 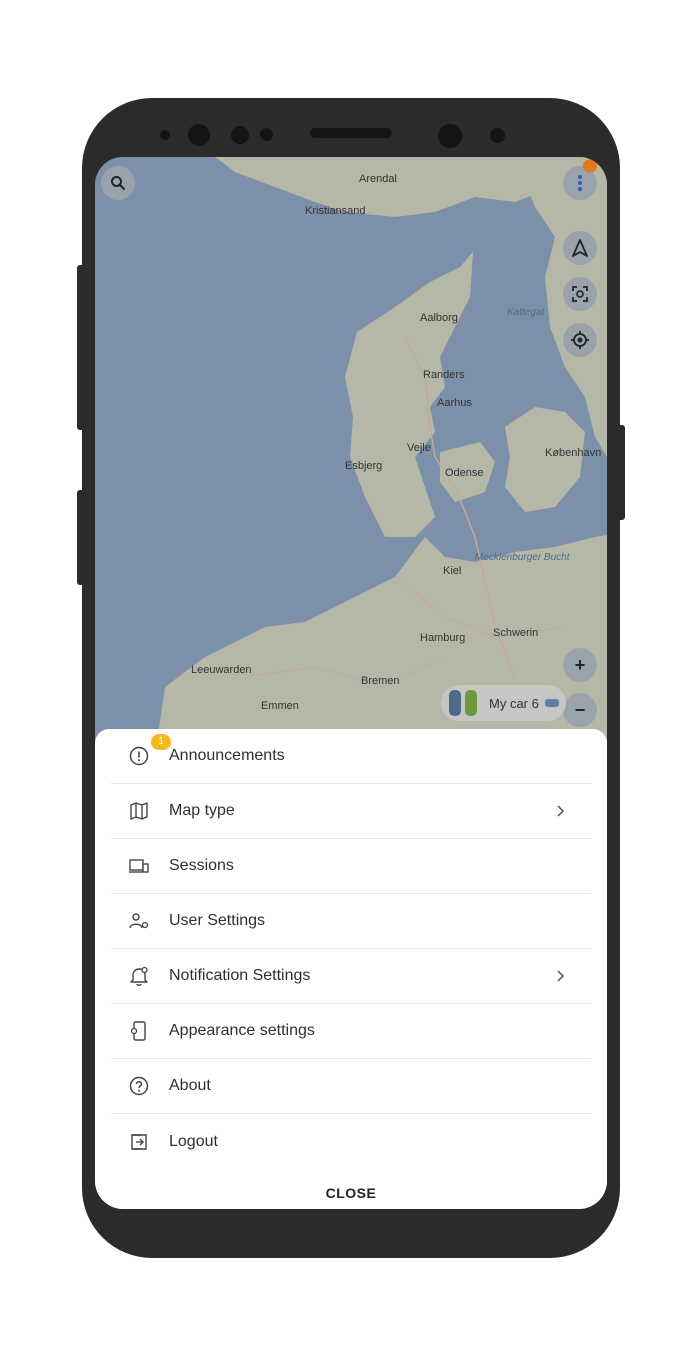 What do you see at coordinates (242, 1030) in the screenshot?
I see `menu-item-label: Appearance settings` at bounding box center [242, 1030].